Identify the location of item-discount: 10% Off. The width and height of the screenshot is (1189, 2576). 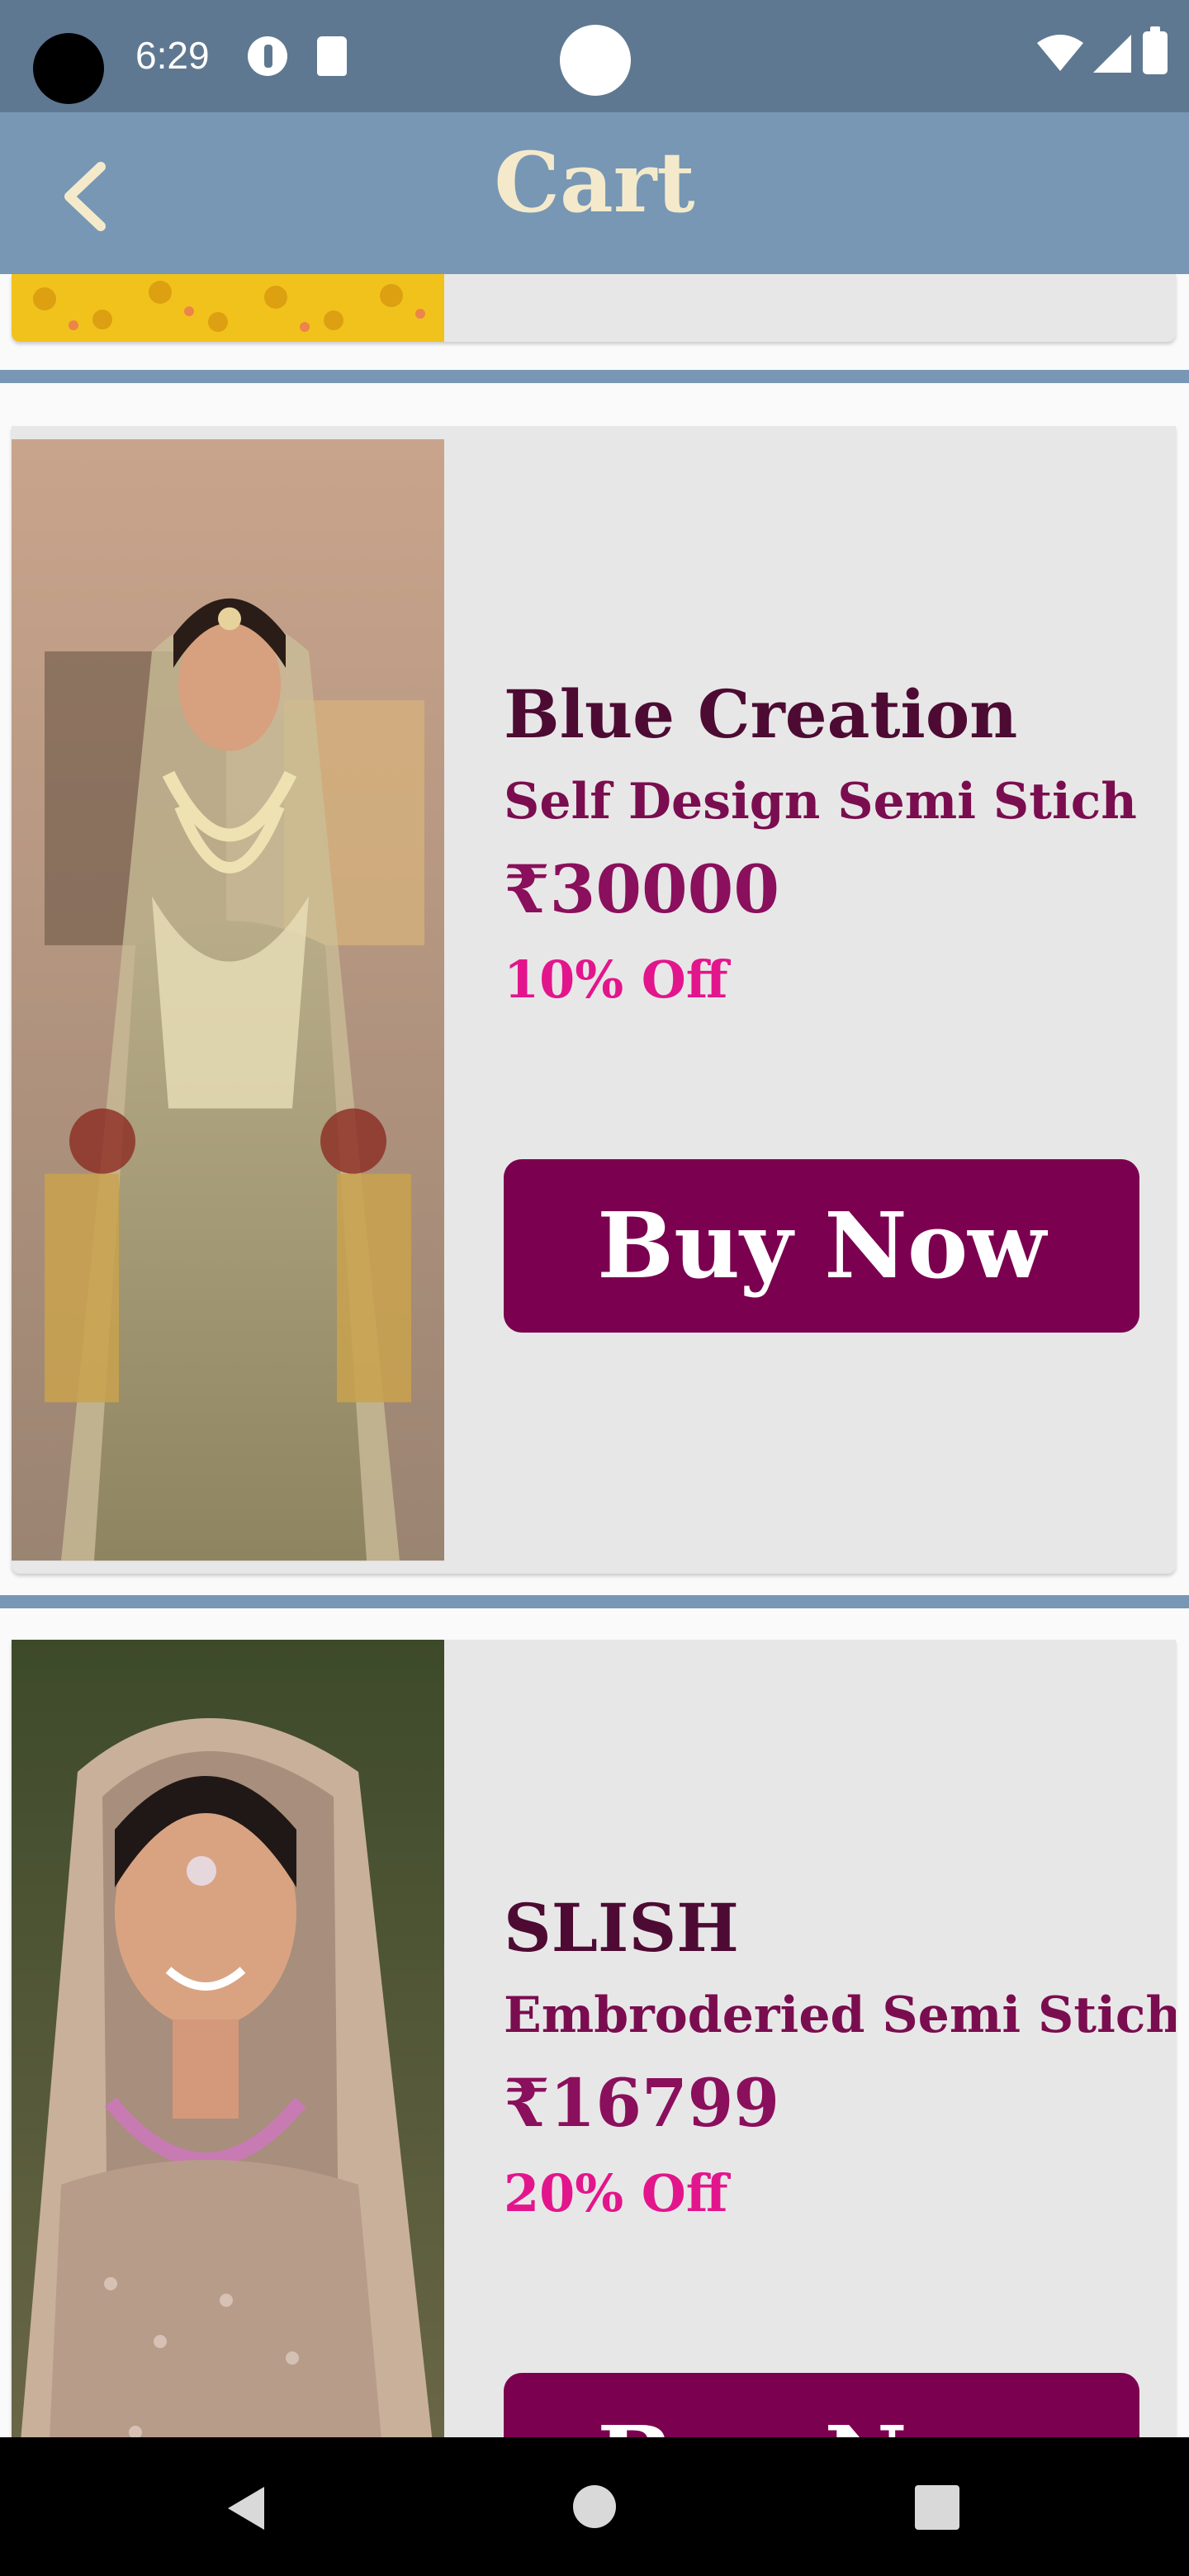
(616, 979).